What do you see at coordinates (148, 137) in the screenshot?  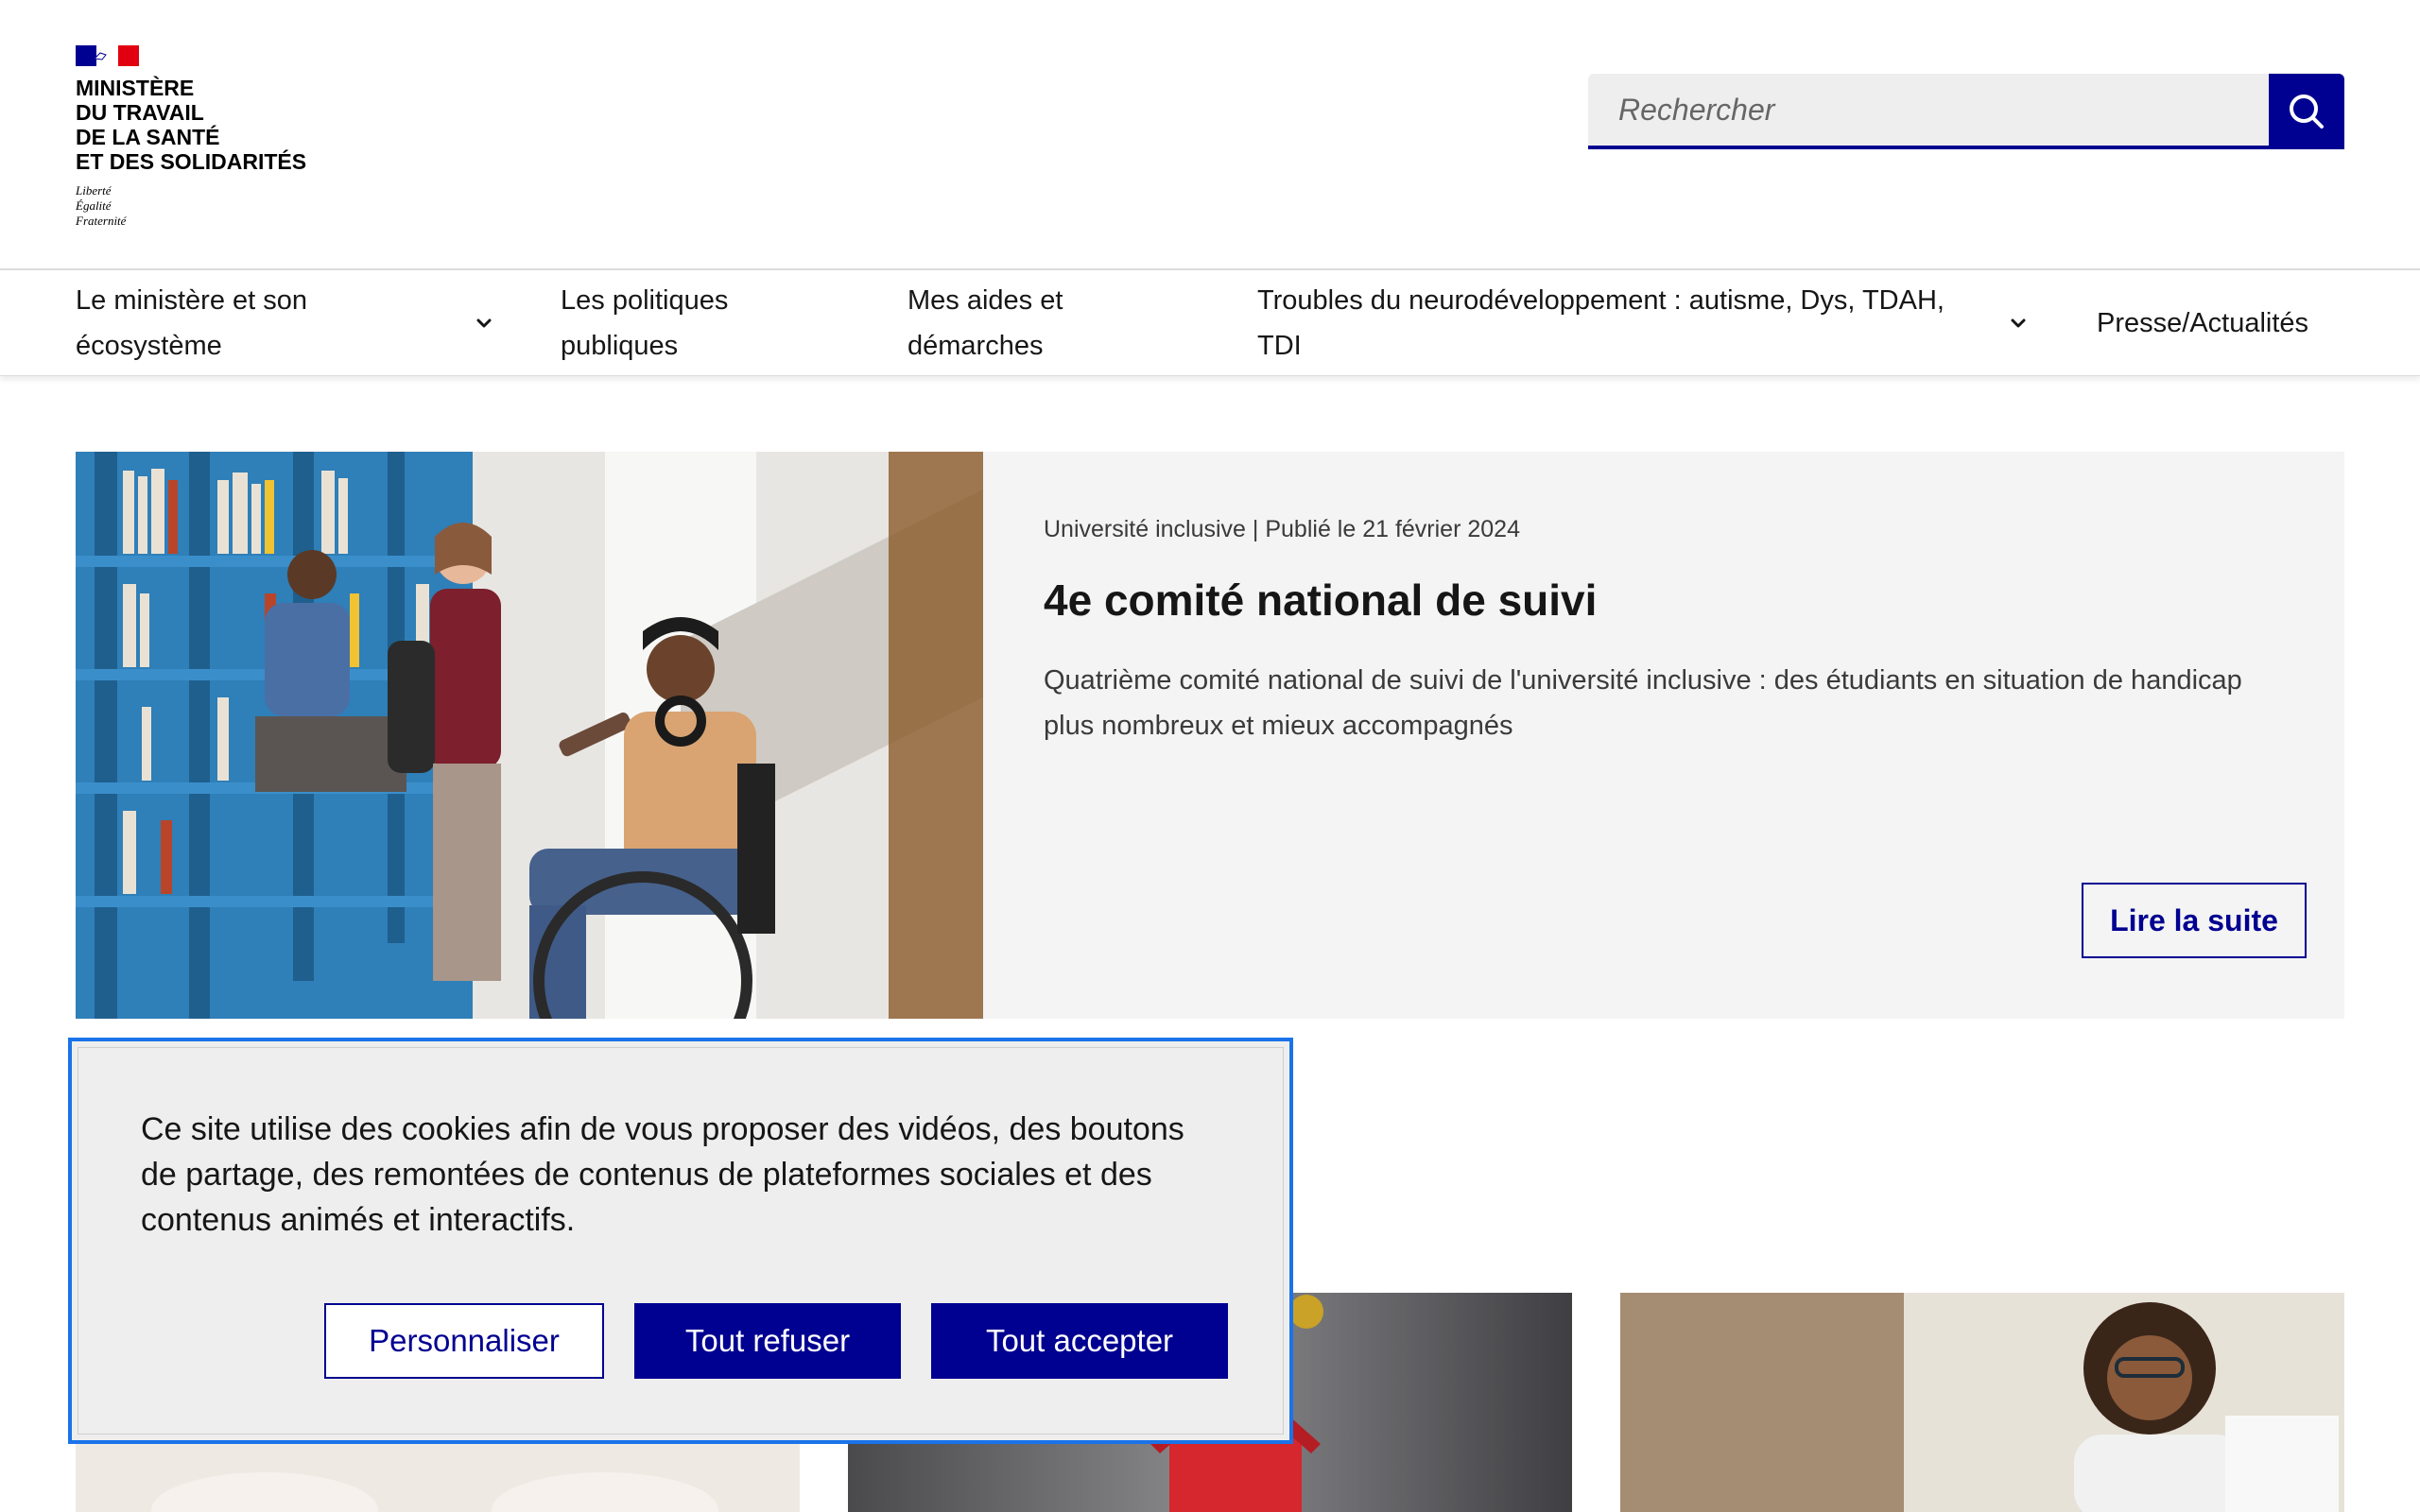 I see `ministry-name-line: DE LA SANTÉ` at bounding box center [148, 137].